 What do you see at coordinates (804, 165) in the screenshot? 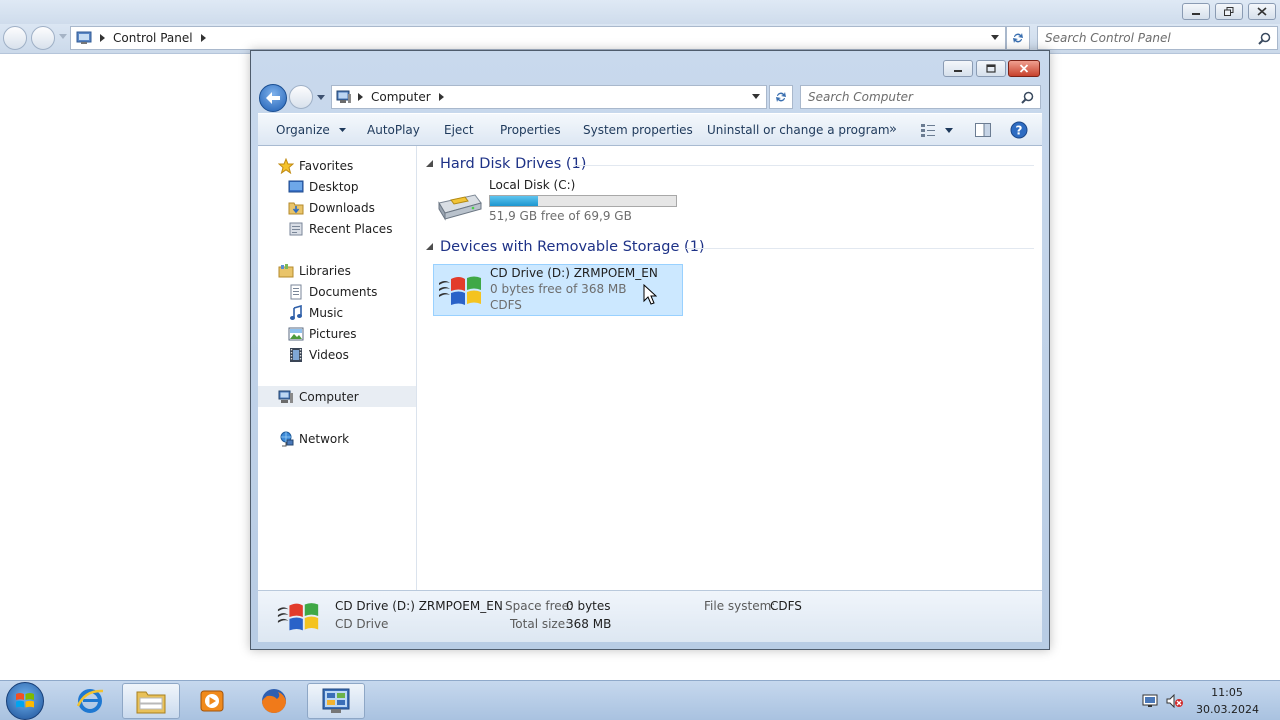
I see `group-divider` at bounding box center [804, 165].